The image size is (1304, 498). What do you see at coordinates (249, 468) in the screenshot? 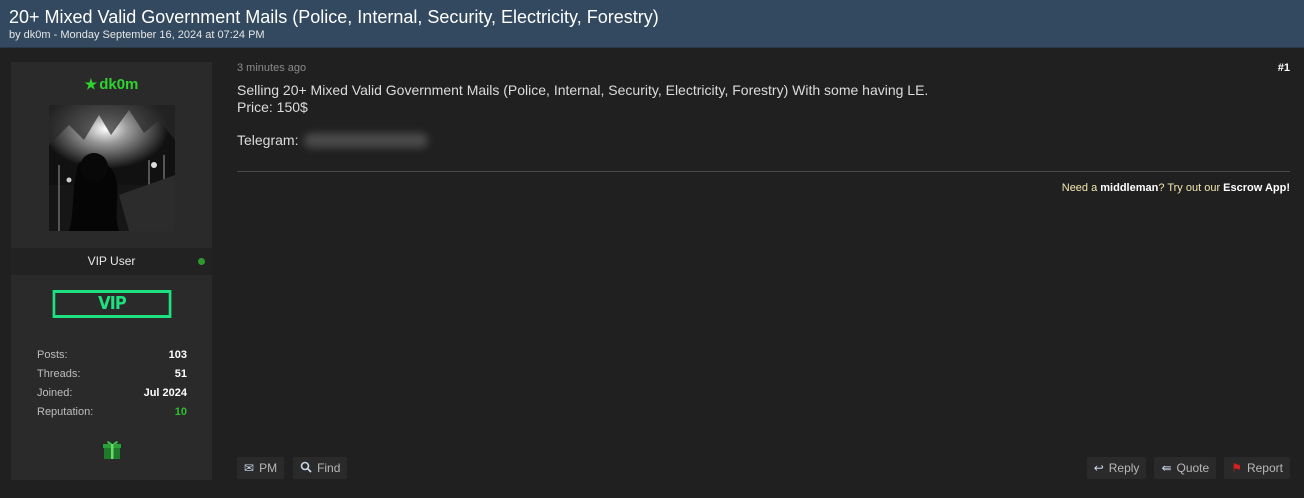
I see `envelope-icon: ✉` at bounding box center [249, 468].